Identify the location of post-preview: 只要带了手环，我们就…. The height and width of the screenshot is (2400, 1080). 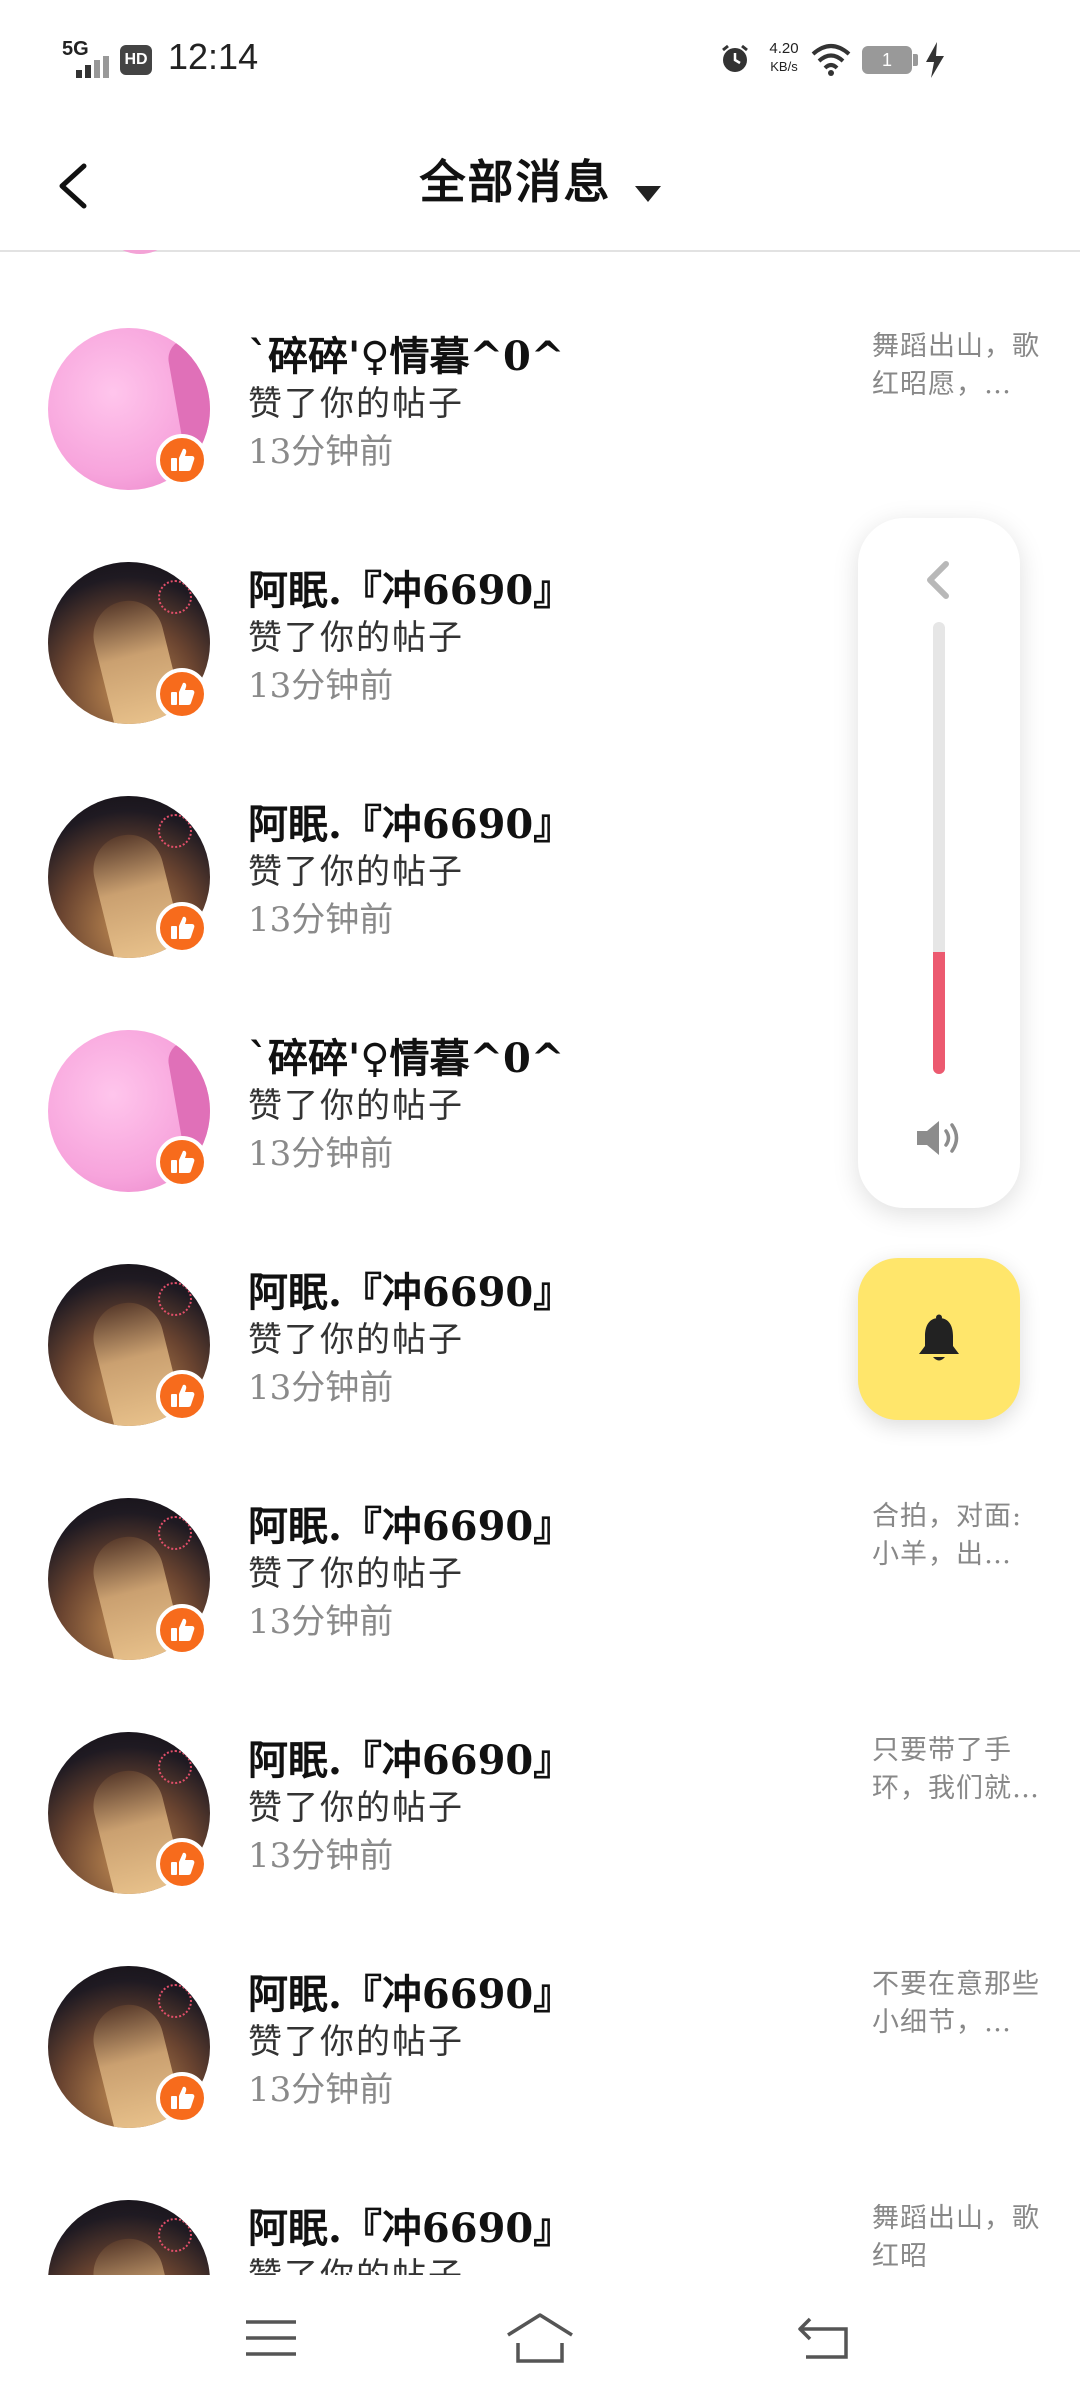
(957, 1770).